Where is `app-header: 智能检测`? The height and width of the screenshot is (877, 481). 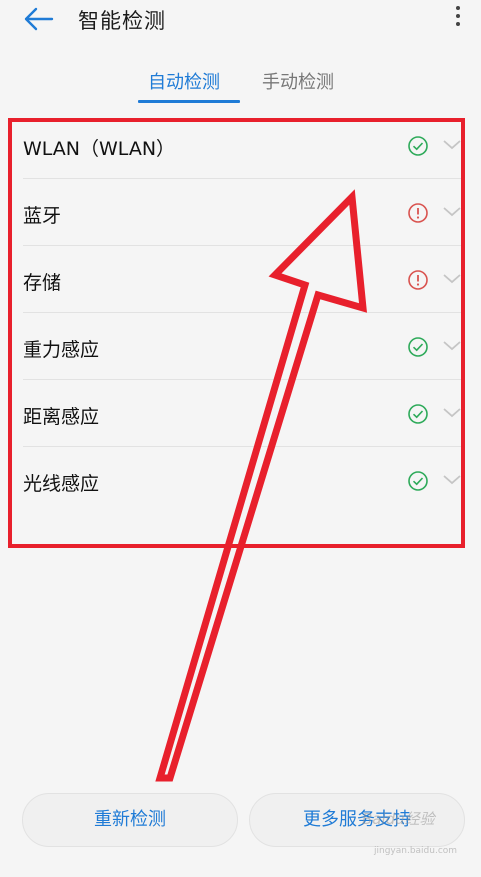
app-header: 智能检测 is located at coordinates (240, 23).